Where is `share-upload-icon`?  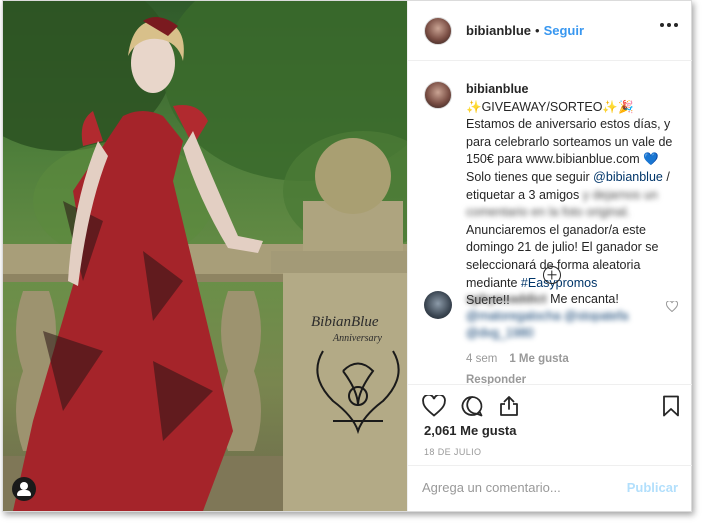 share-upload-icon is located at coordinates (509, 406).